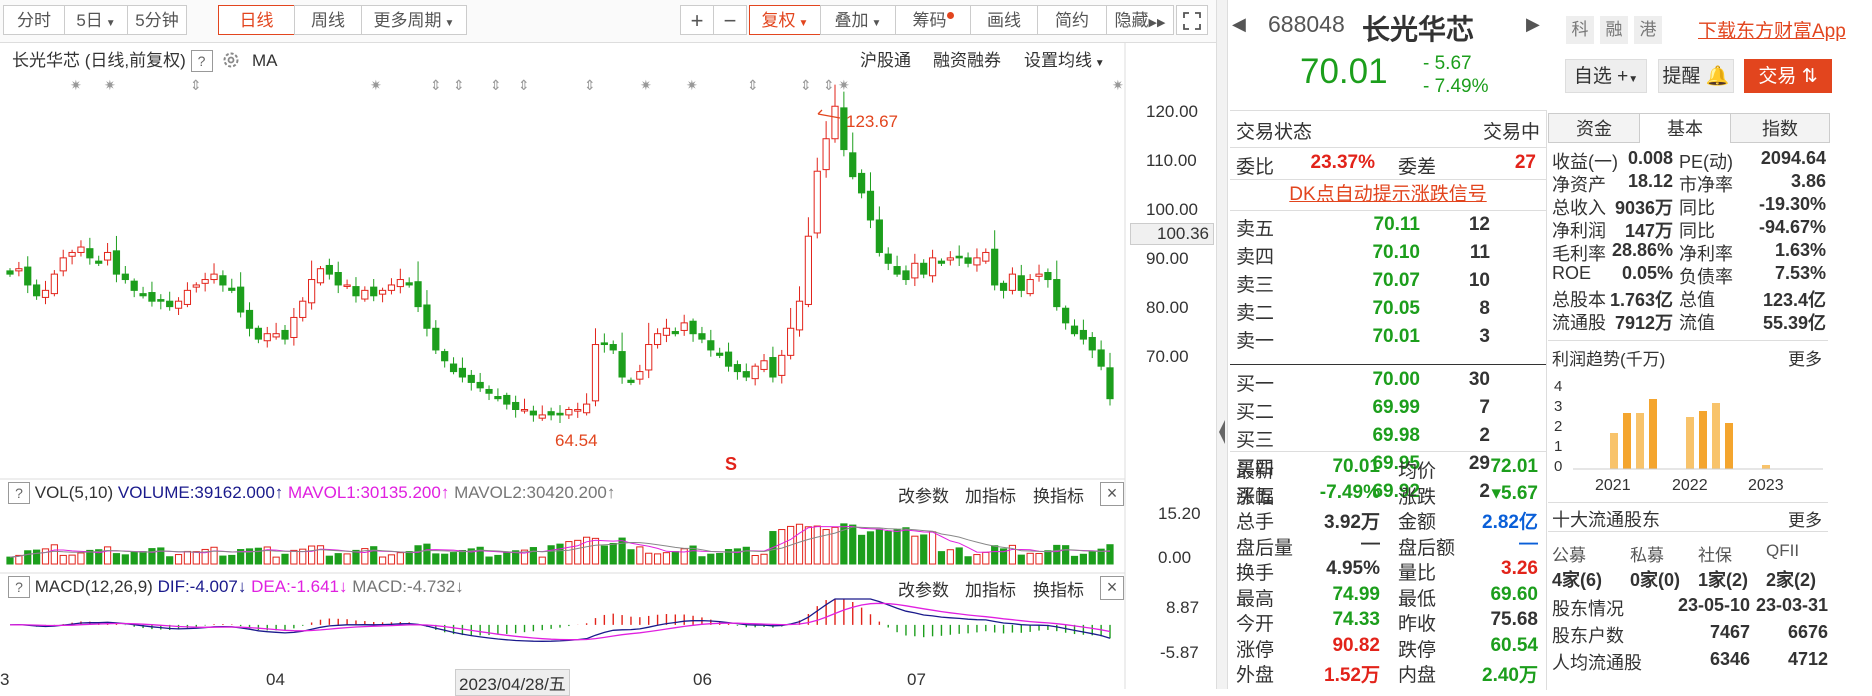 The height and width of the screenshot is (696, 1872). What do you see at coordinates (1370, 281) in the screenshot?
I see `ask-price: 70.07` at bounding box center [1370, 281].